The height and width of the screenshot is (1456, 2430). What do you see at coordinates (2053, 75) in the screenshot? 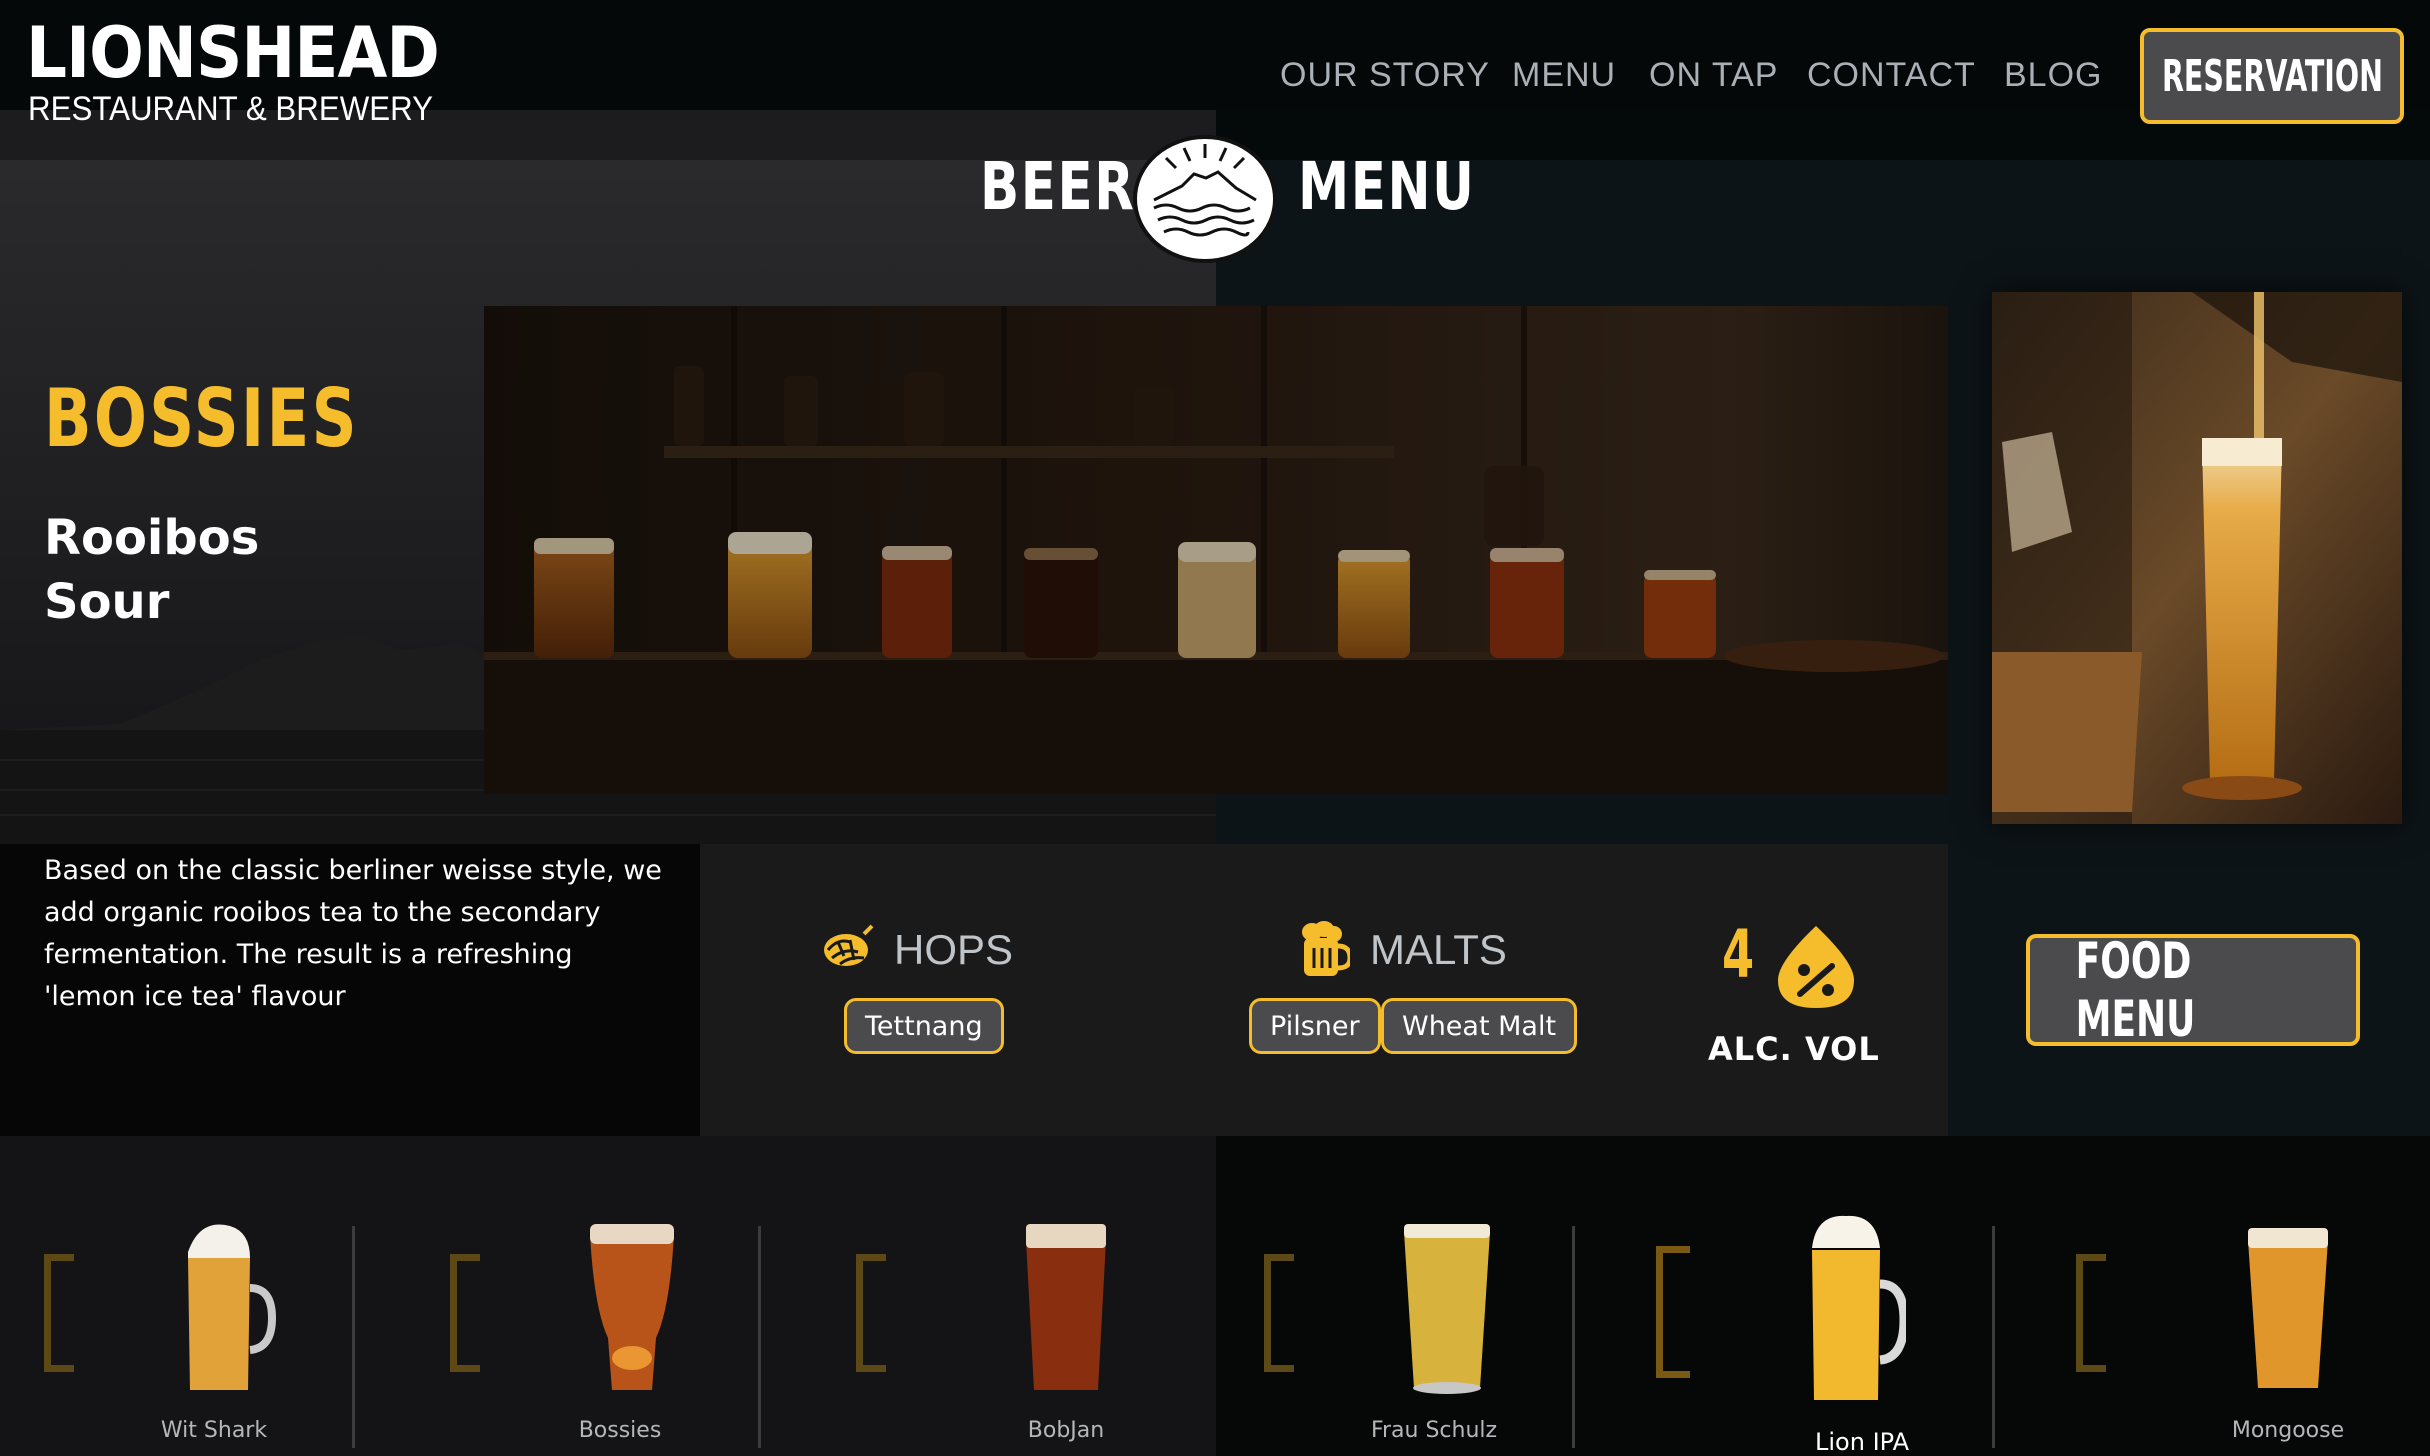
I see `nav-blog: BLOG` at bounding box center [2053, 75].